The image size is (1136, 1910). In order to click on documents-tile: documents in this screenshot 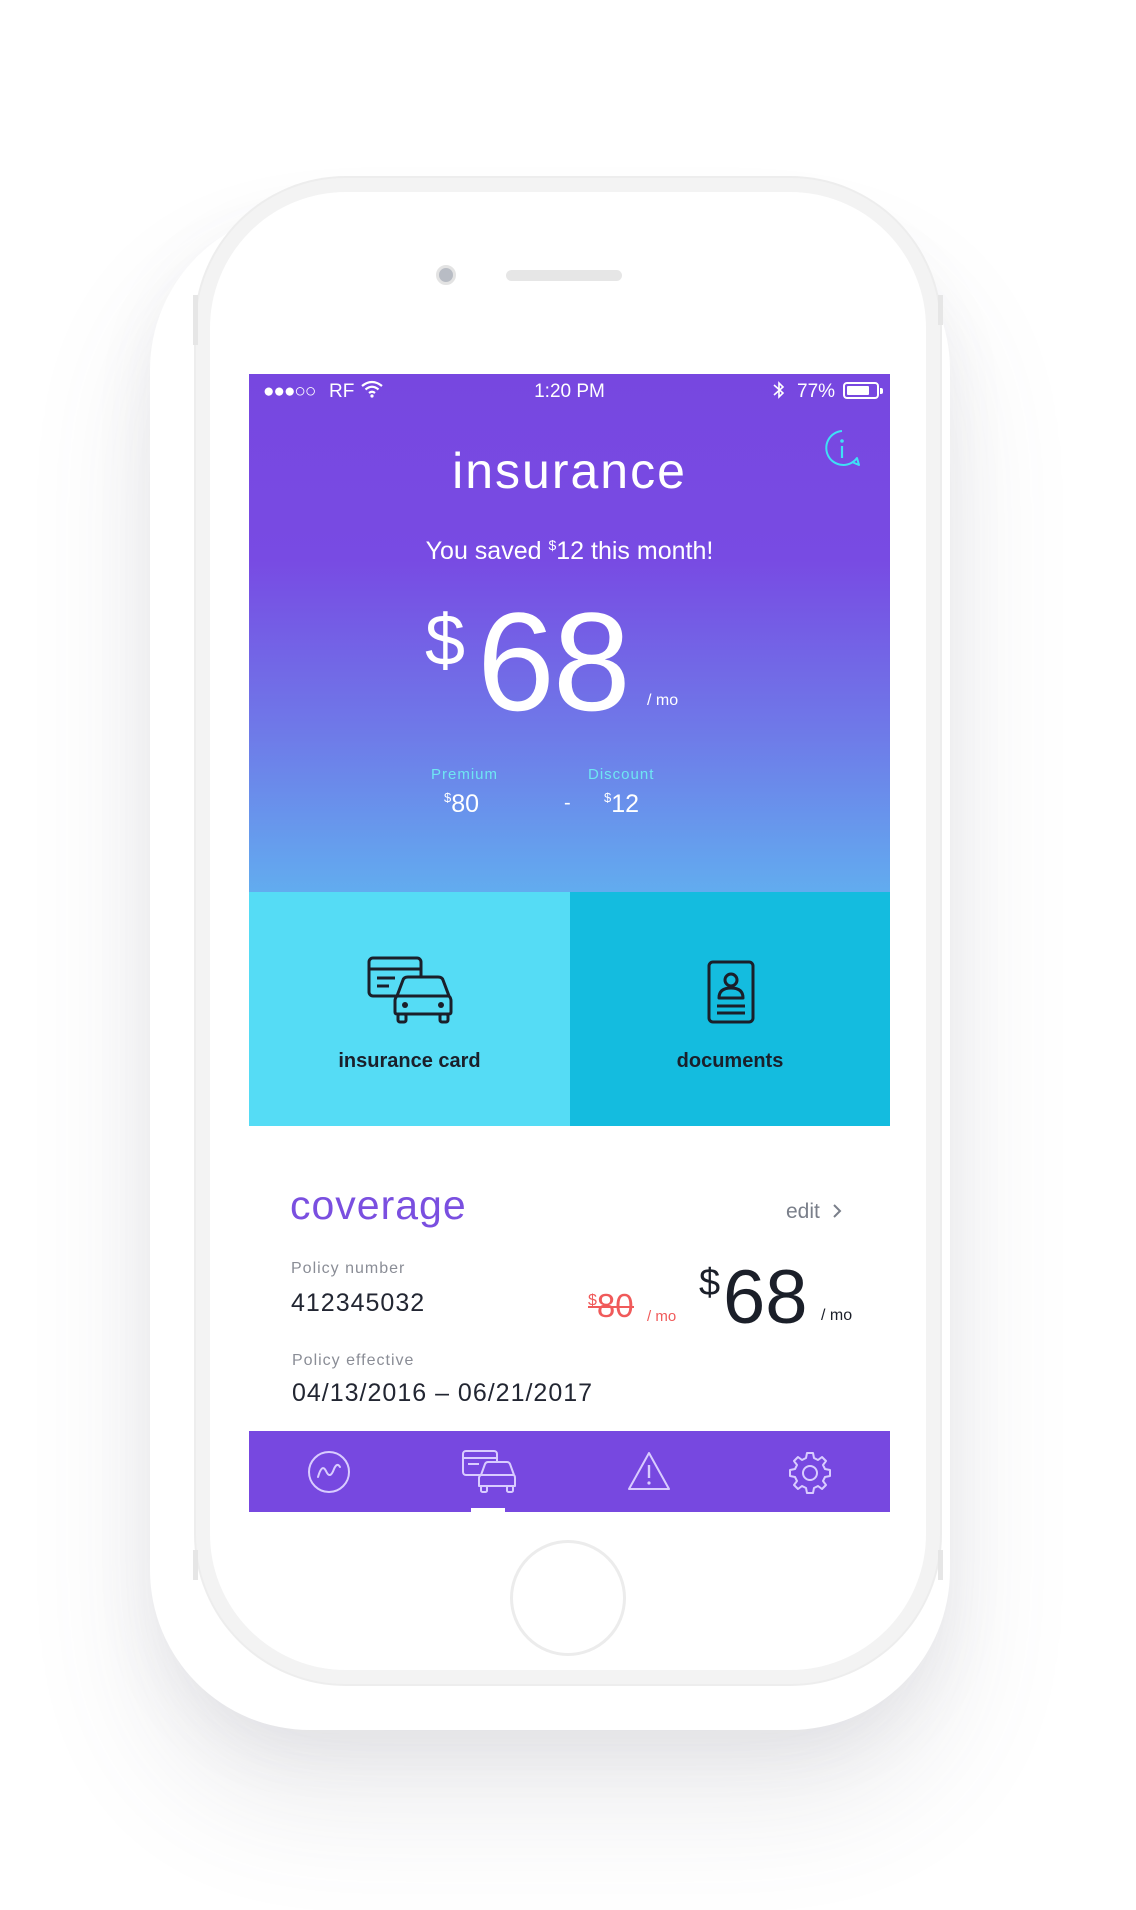, I will do `click(730, 1009)`.